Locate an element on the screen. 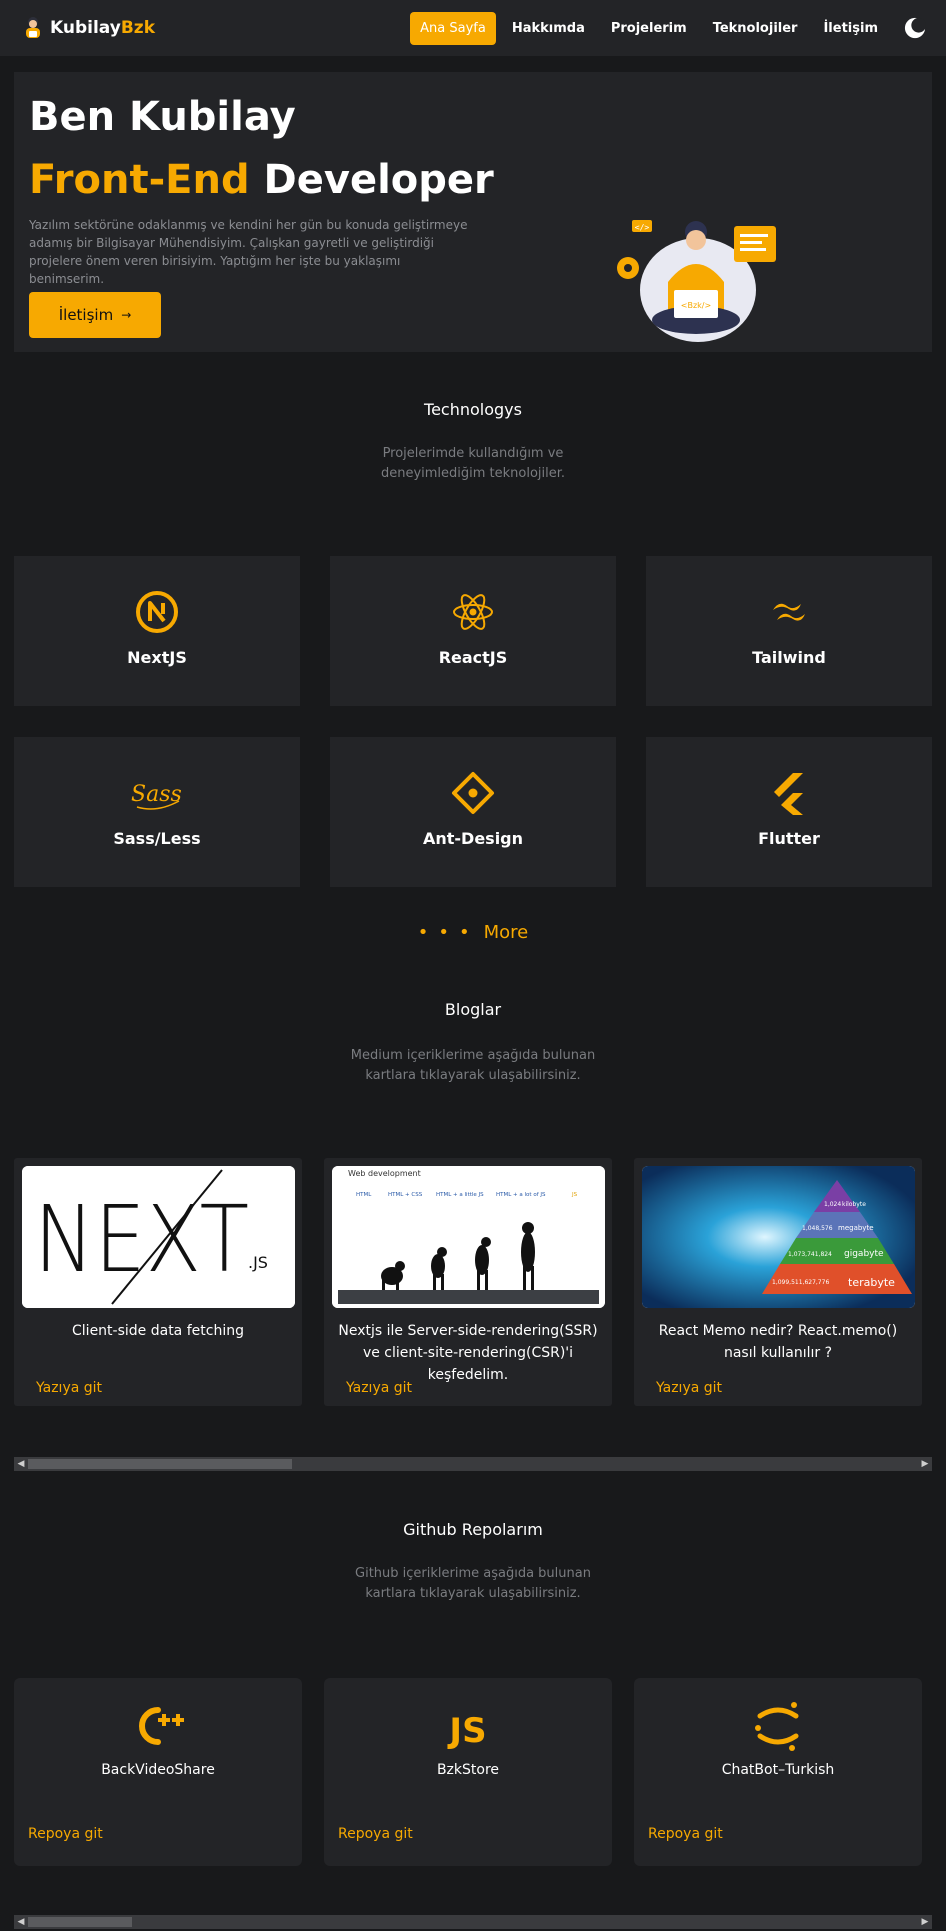 The image size is (946, 1931). blog-thumbnail-nextjs: NEXT .JS is located at coordinates (158, 1237).